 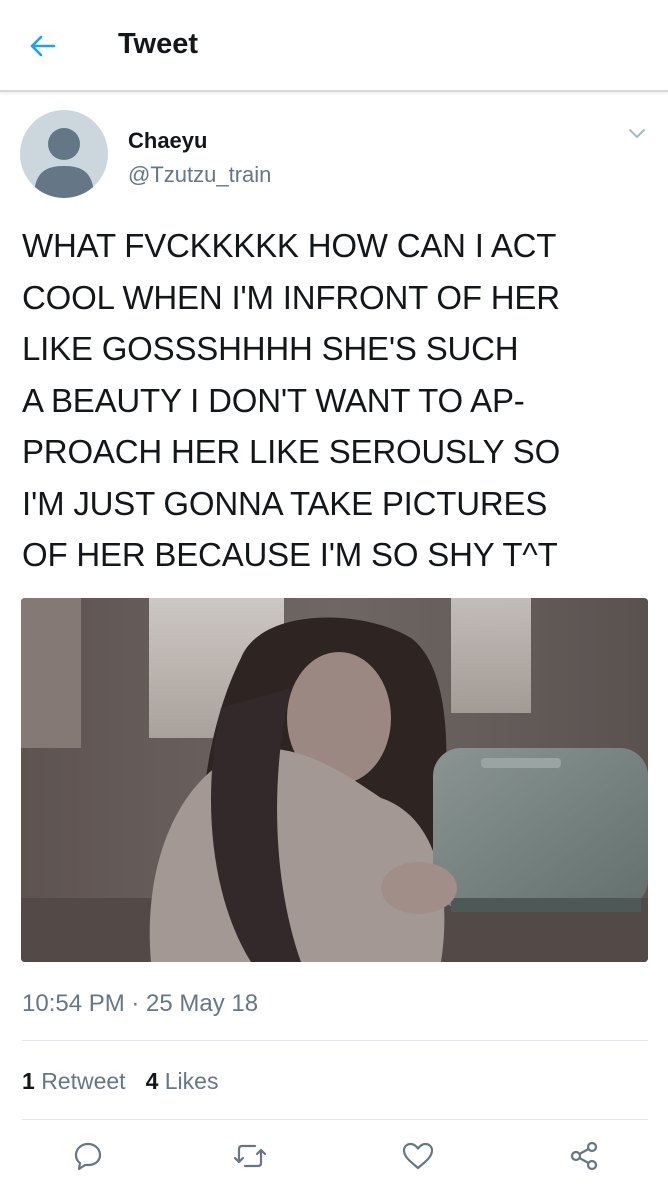 I want to click on back-button, so click(x=42, y=46).